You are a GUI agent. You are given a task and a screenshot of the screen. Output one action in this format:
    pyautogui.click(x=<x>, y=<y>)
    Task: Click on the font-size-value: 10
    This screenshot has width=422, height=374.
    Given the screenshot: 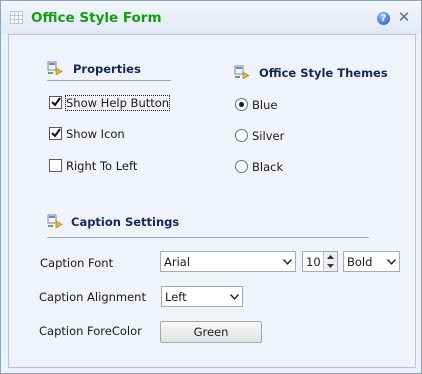 What is the action you would take?
    pyautogui.click(x=313, y=262)
    